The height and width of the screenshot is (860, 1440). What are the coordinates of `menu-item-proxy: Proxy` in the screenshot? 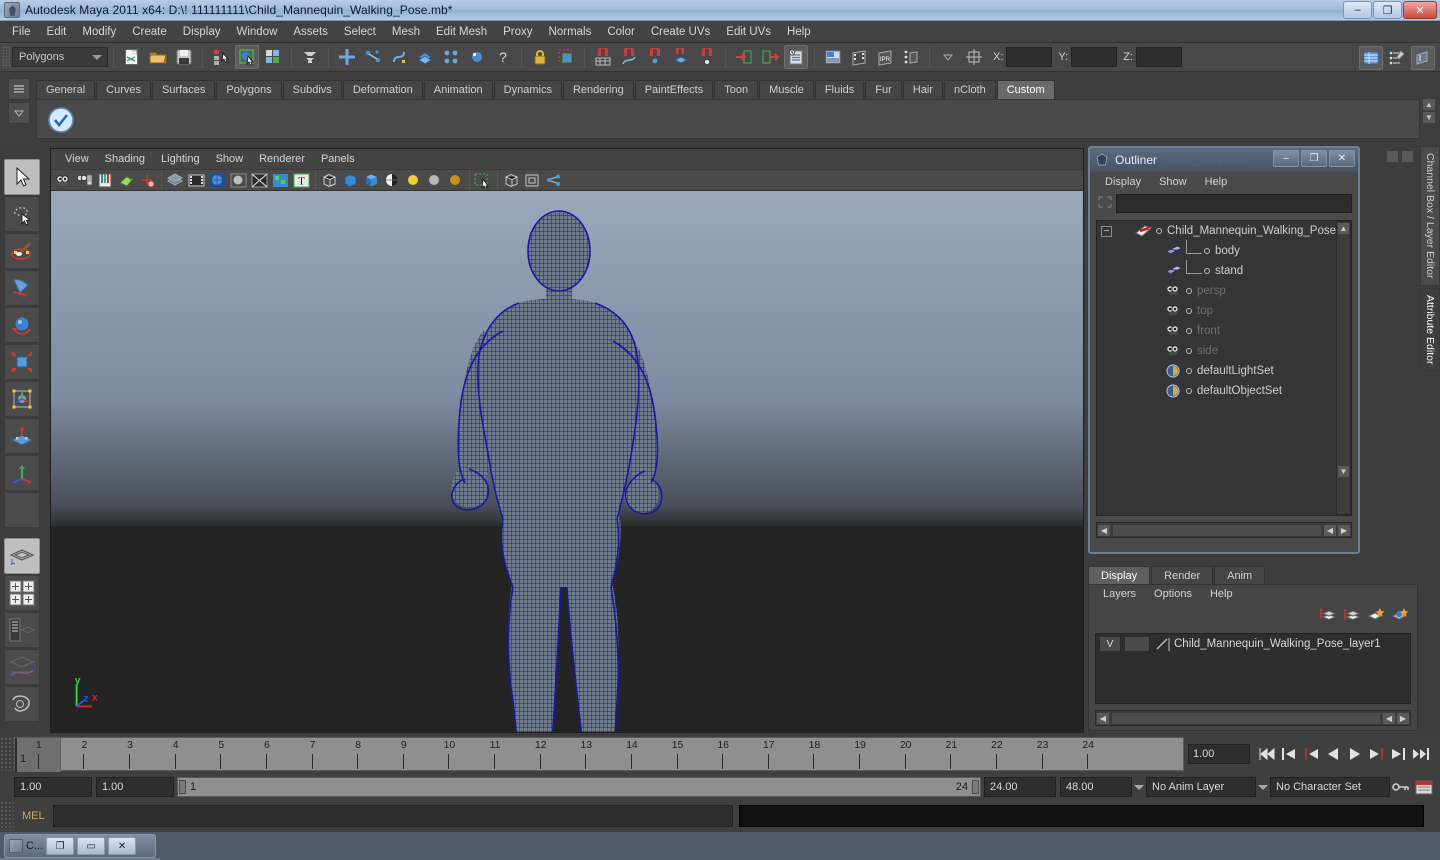 It's located at (517, 32).